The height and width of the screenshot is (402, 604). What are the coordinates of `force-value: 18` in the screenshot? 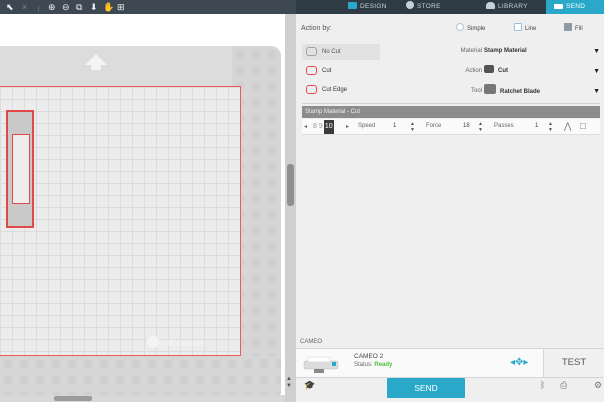 It's located at (466, 126).